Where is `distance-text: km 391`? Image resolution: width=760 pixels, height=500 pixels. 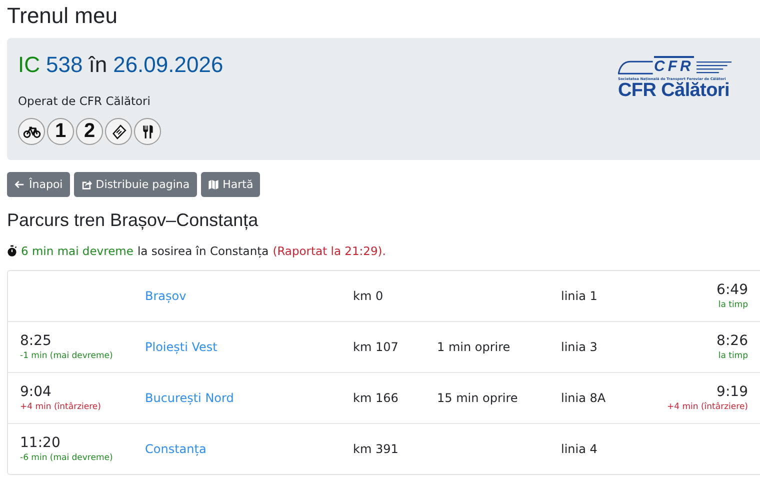
distance-text: km 391 is located at coordinates (375, 449).